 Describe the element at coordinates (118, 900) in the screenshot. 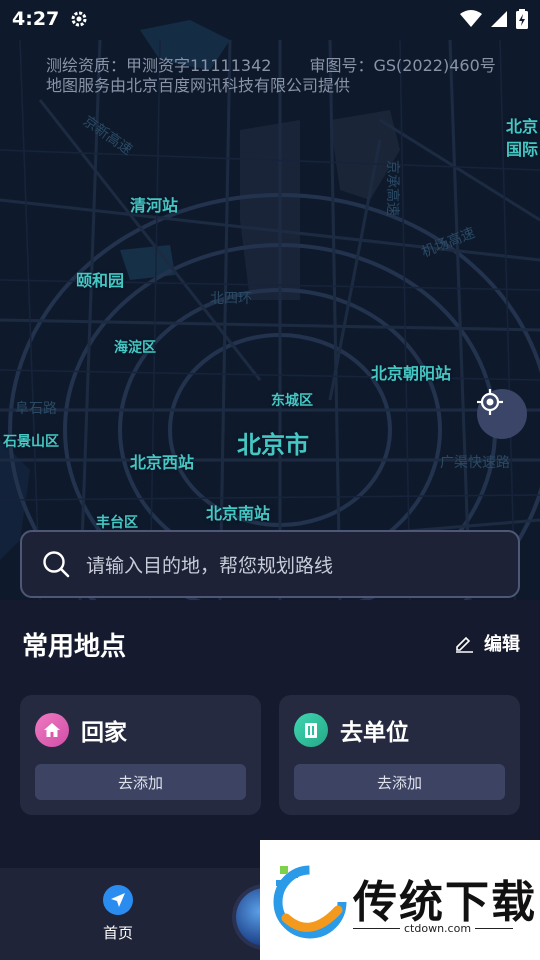

I see `navigation-arrow-icon` at that location.